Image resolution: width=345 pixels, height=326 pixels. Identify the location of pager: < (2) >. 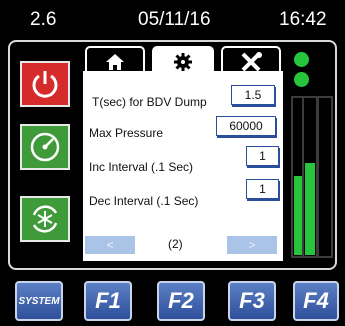
(183, 245).